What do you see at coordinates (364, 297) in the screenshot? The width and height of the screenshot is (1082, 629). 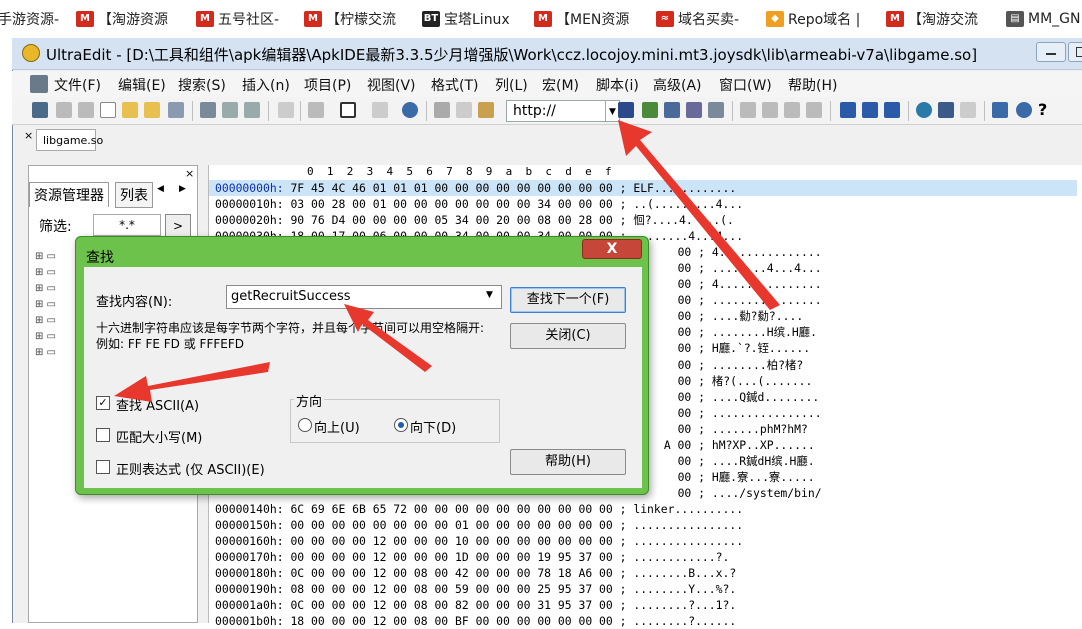 I see `find-input: getRecruitSuccess` at bounding box center [364, 297].